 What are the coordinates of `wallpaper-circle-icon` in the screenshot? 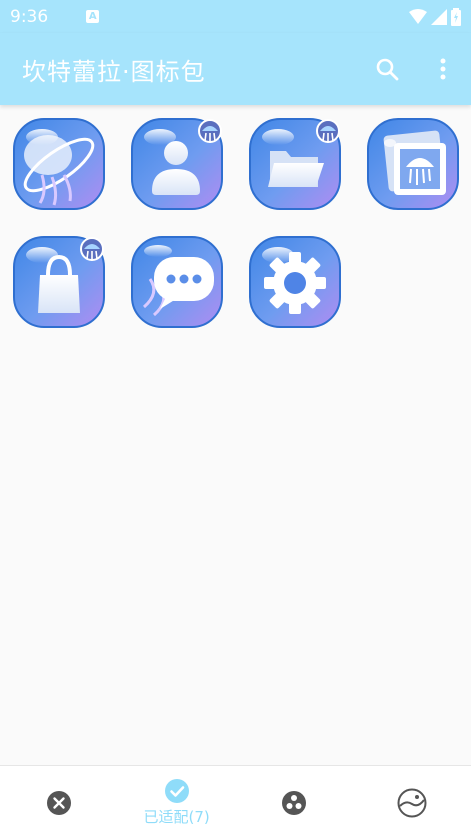 It's located at (412, 802).